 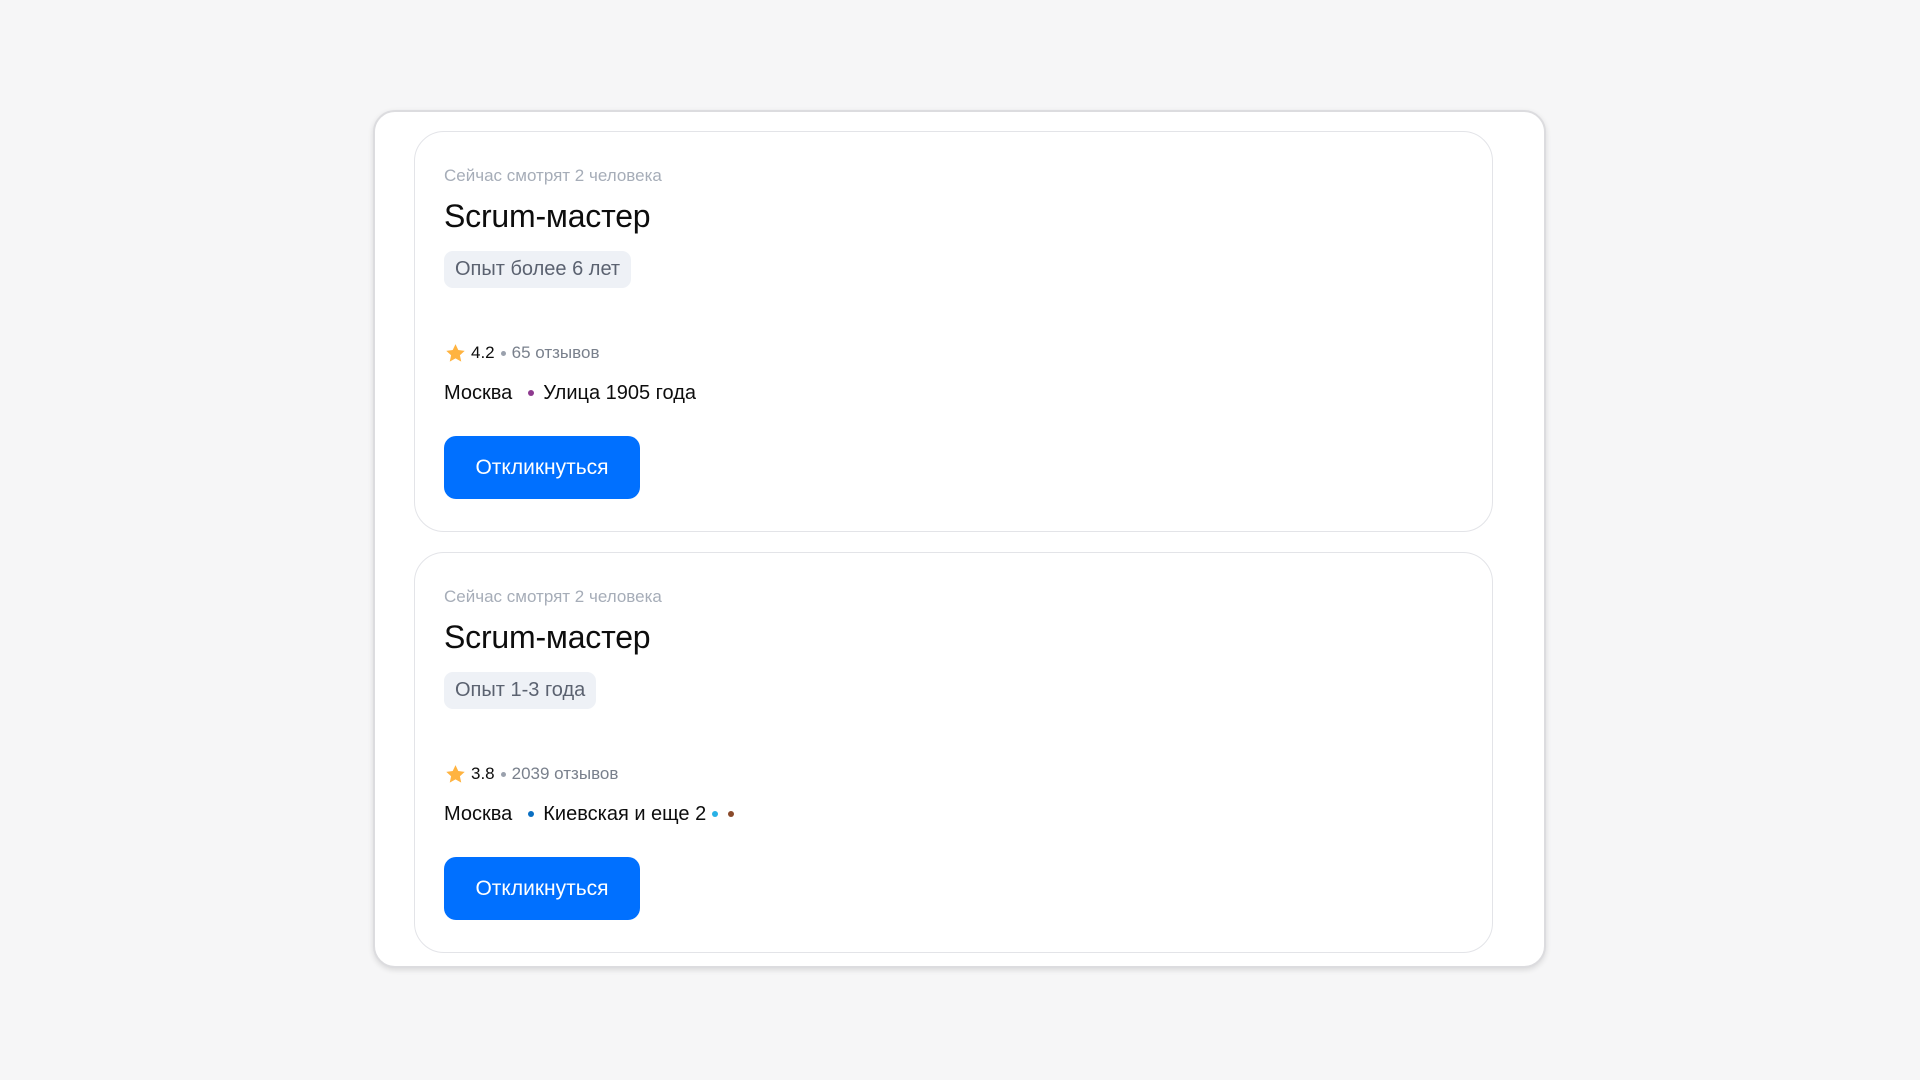 What do you see at coordinates (556, 353) in the screenshot?
I see `reviews-link: 65 отзывов` at bounding box center [556, 353].